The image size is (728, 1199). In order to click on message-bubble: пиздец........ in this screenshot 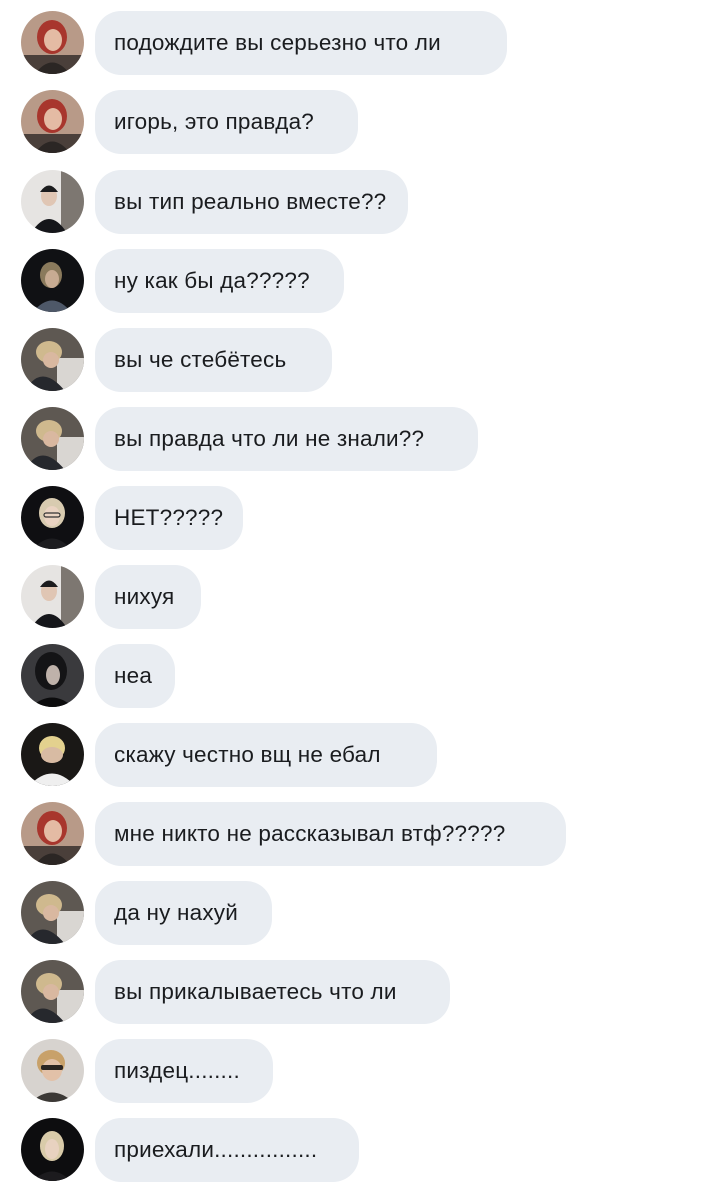, I will do `click(184, 1071)`.